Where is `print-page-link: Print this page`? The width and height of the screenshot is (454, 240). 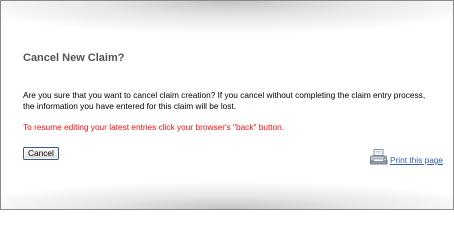 print-page-link: Print this page is located at coordinates (406, 157).